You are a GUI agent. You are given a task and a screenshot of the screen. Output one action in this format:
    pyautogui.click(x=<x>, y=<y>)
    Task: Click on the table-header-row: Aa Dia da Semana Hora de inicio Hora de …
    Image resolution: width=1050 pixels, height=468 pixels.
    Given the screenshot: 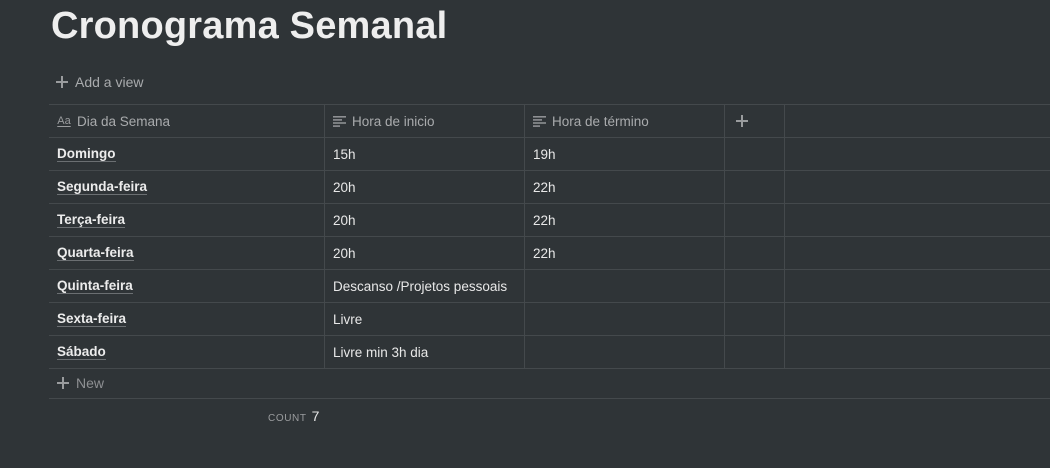 What is the action you would take?
    pyautogui.click(x=549, y=121)
    